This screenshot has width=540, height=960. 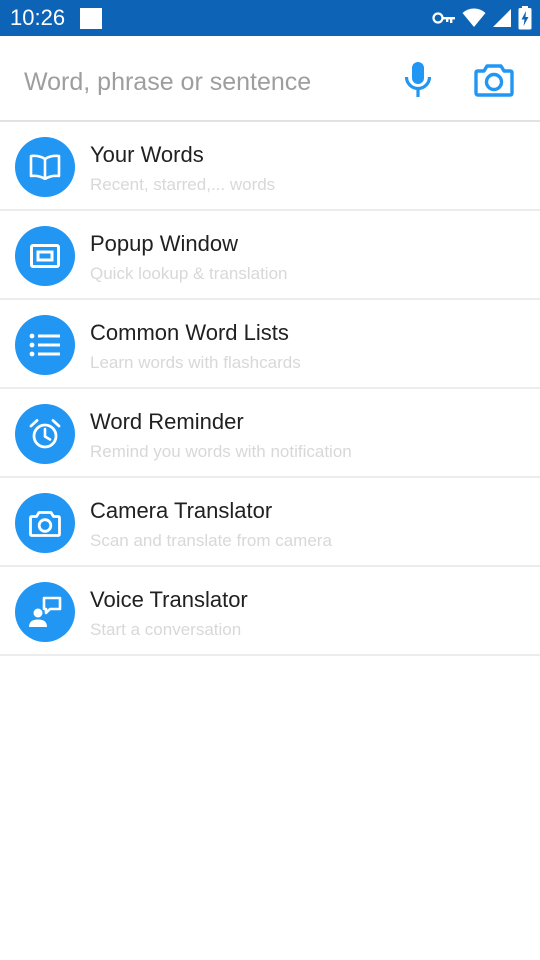 I want to click on search-bar, so click(x=270, y=79).